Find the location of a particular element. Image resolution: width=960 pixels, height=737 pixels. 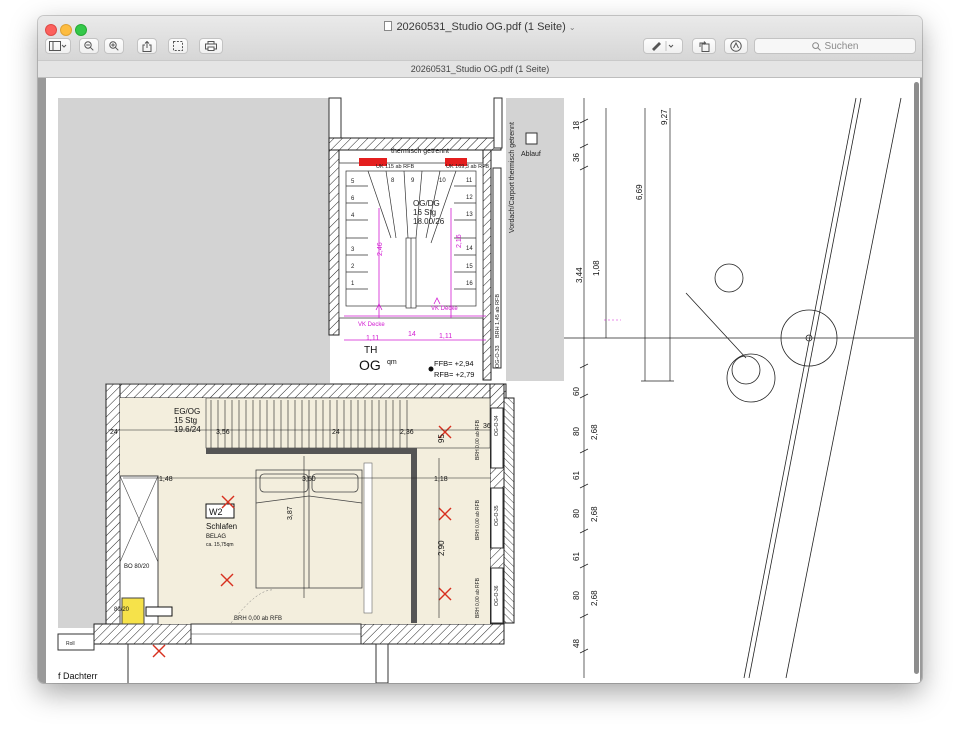

room-floor: BELAG is located at coordinates (216, 537).